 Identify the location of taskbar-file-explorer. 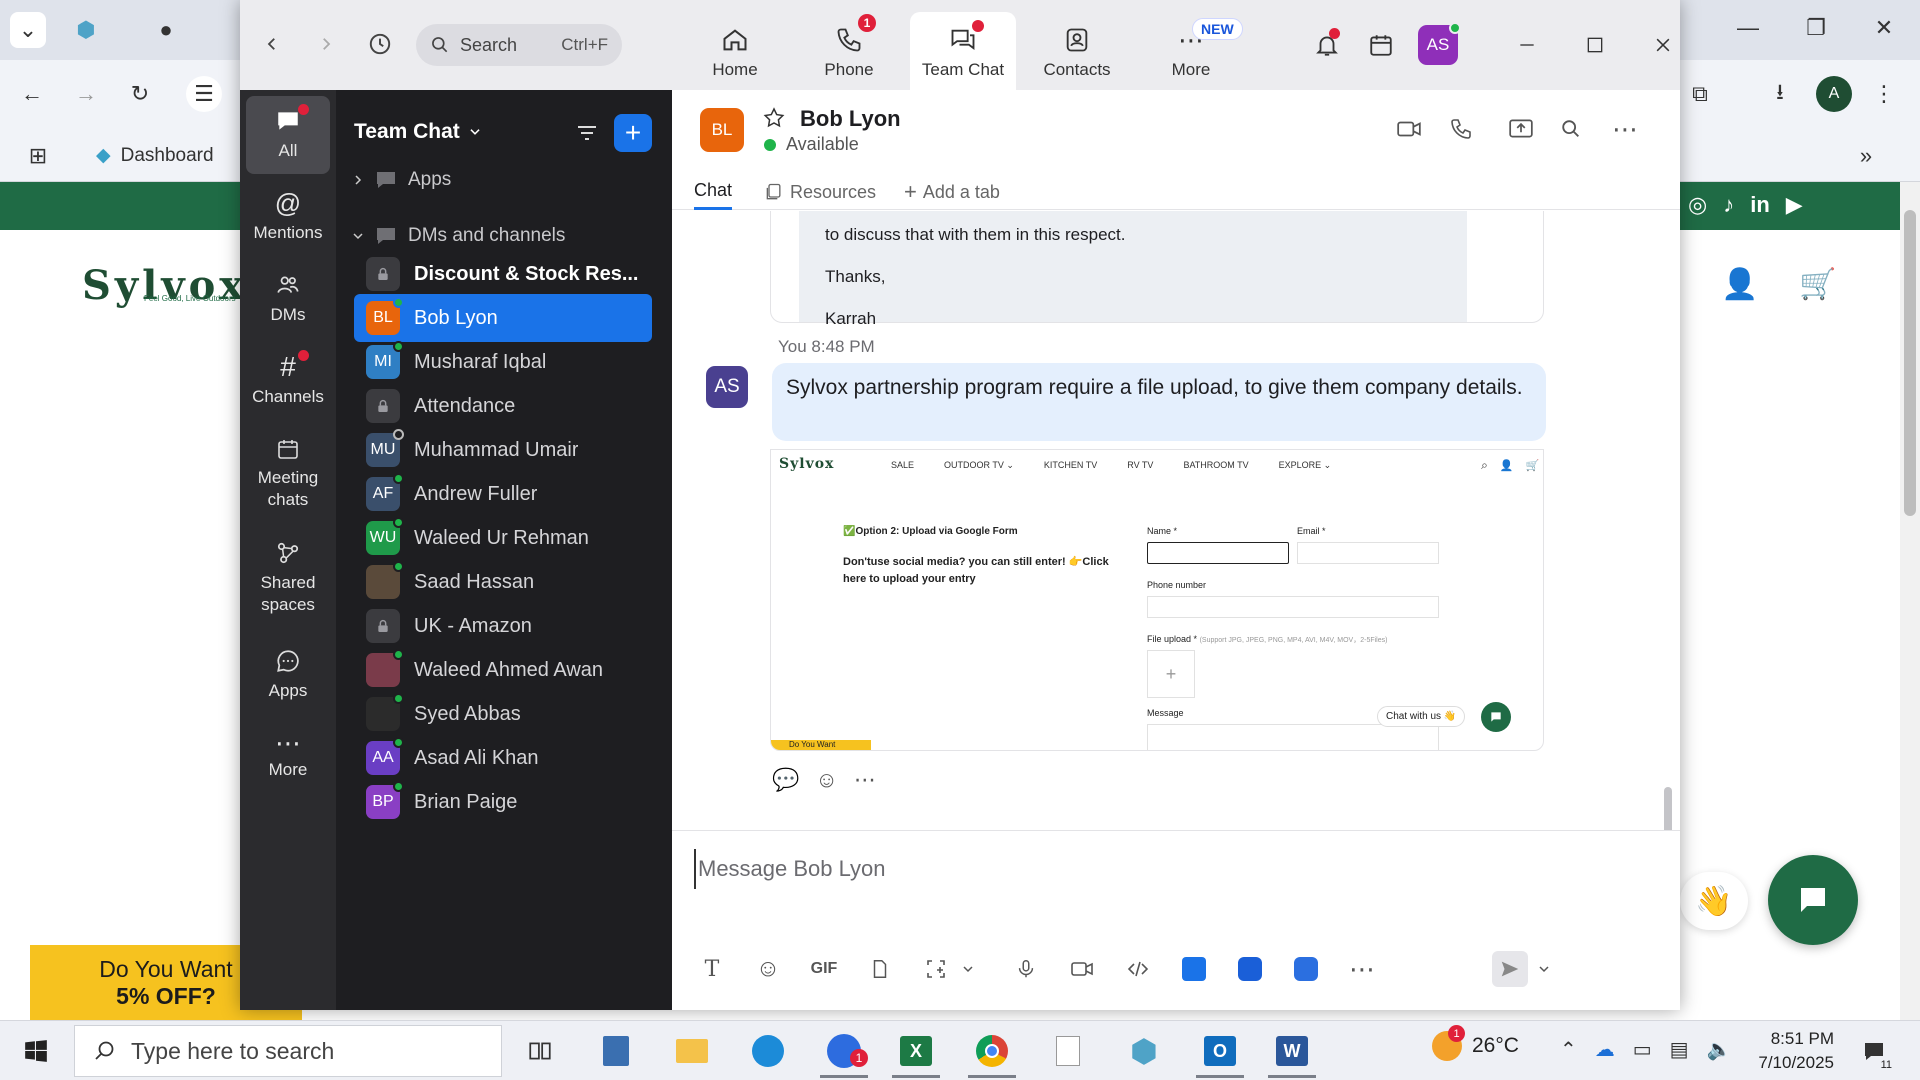
(692, 1051).